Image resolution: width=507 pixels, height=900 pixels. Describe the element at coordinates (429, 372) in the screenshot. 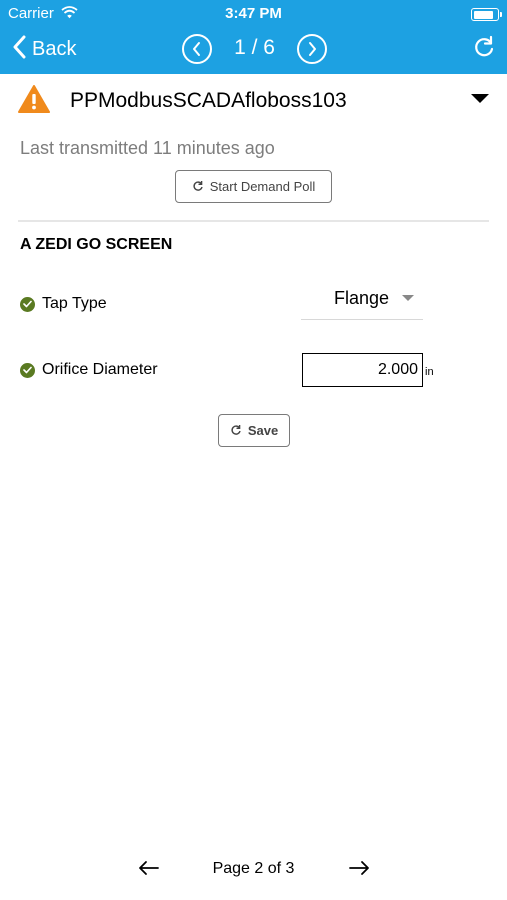

I see `orifice-diameter-unit: in` at that location.